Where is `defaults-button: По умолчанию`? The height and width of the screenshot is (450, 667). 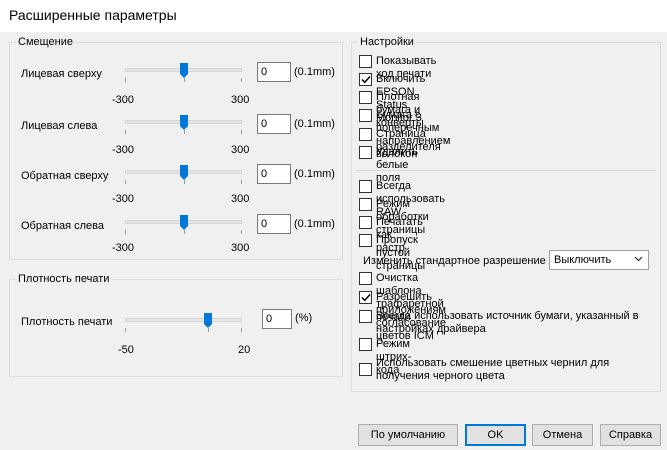
defaults-button: По умолчанию is located at coordinates (408, 435).